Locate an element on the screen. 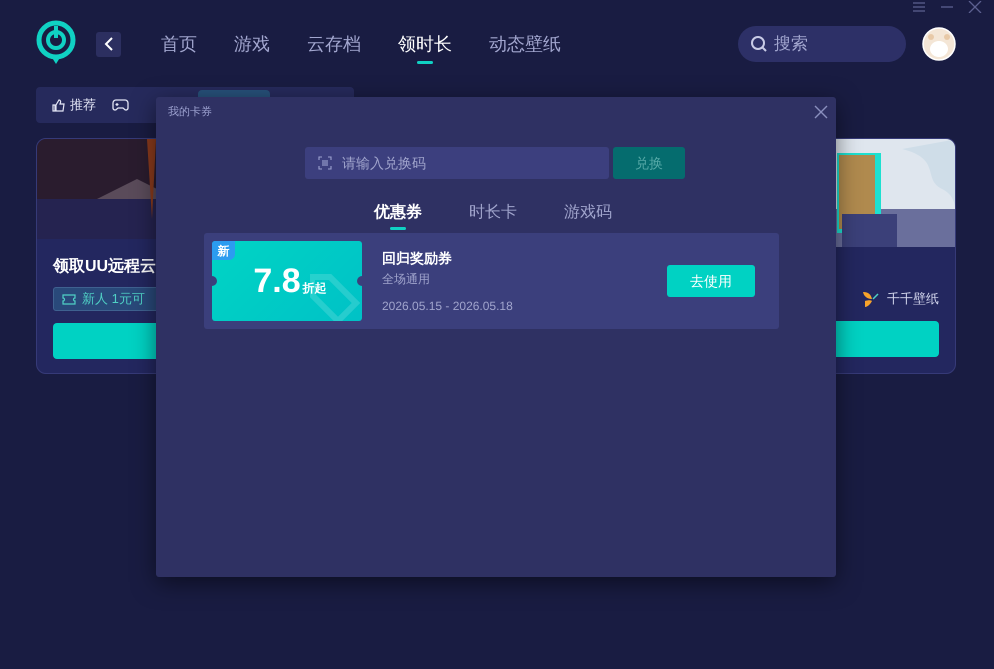 This screenshot has height=669, width=994. back-button is located at coordinates (108, 44).